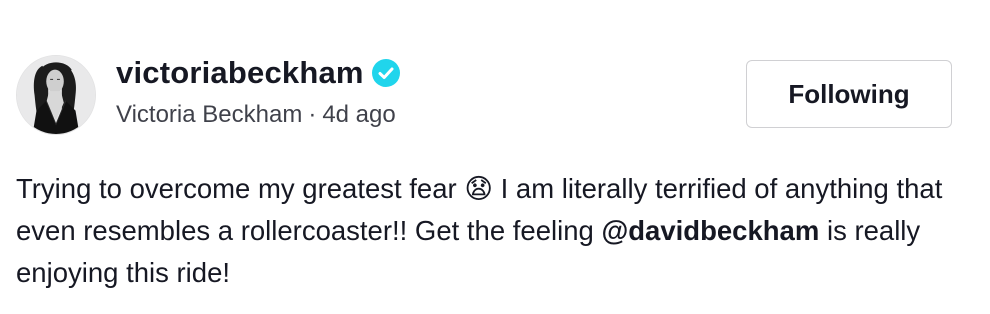  Describe the element at coordinates (359, 114) in the screenshot. I see `post-time: 4d ago` at that location.